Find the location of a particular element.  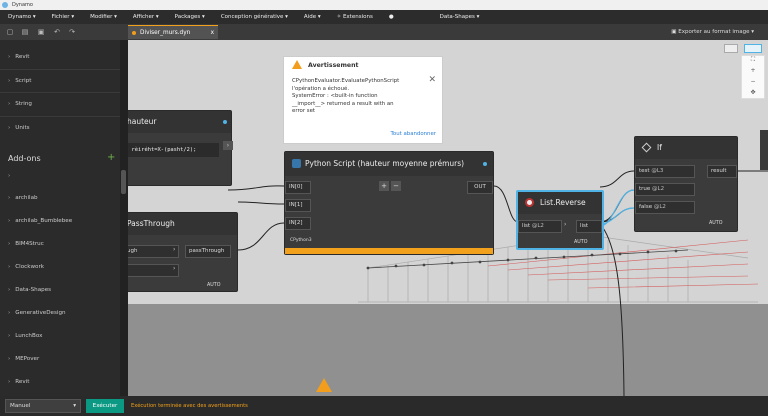

menu-data-shapes: Data-Shapes ▾ is located at coordinates (460, 17).